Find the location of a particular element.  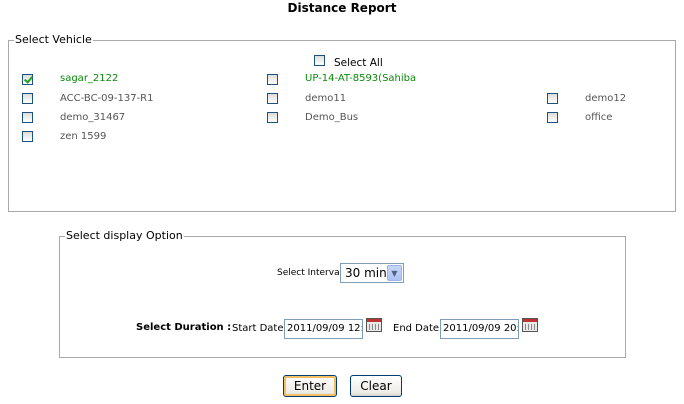

vehicle-label: demo11 is located at coordinates (326, 98).